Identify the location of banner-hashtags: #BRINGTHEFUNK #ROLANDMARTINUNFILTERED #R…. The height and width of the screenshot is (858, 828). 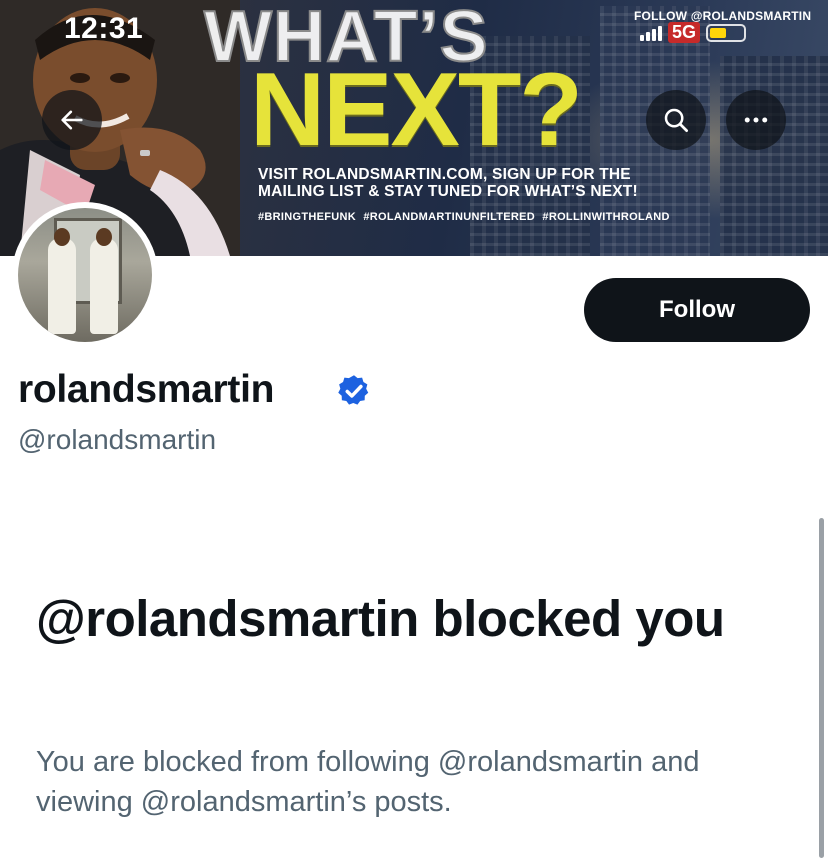
(464, 217).